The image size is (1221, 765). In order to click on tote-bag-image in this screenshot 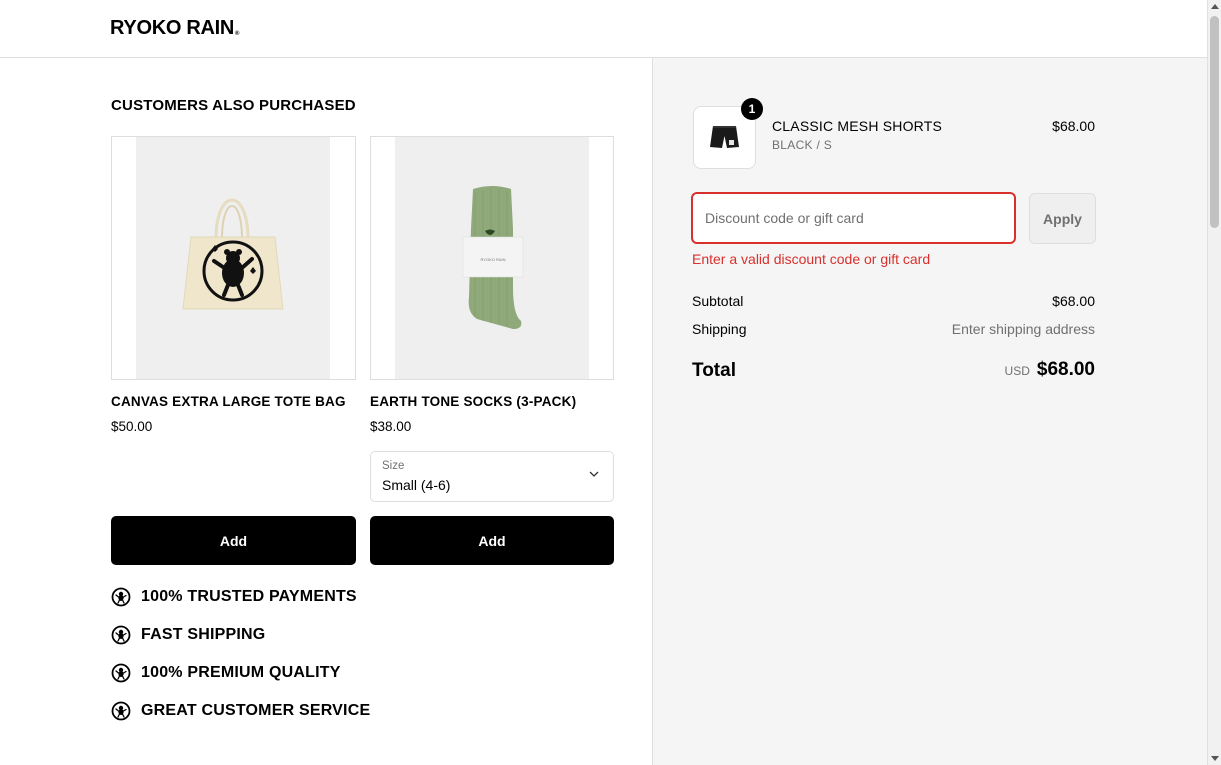, I will do `click(233, 254)`.